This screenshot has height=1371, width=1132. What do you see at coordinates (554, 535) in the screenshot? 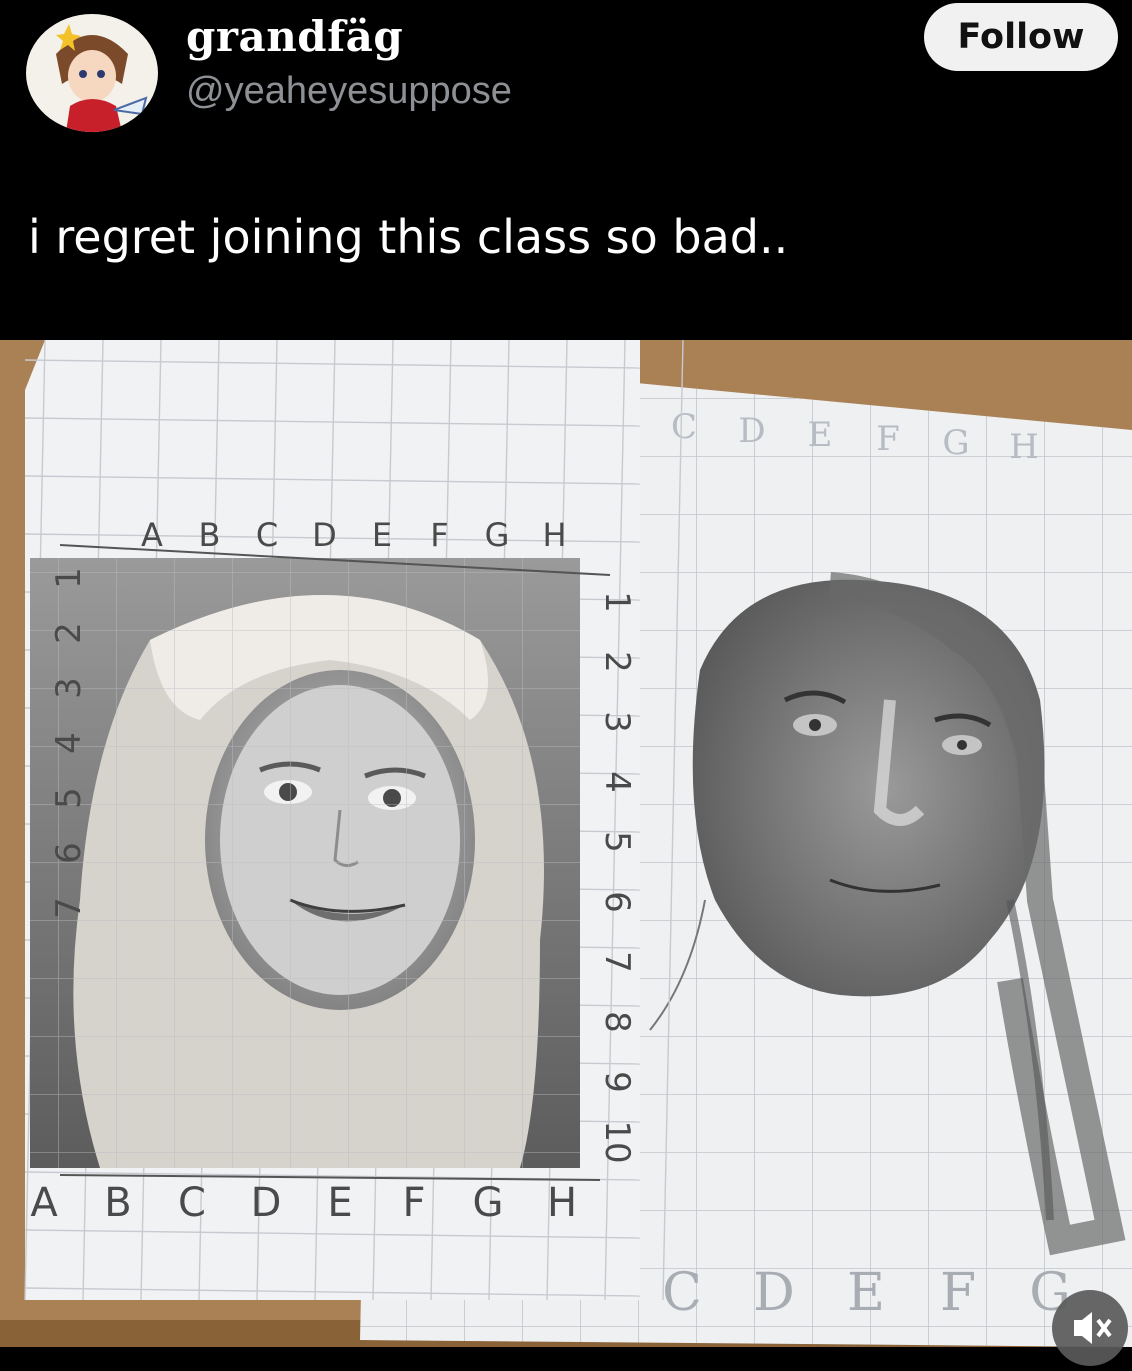
I see `ref-col-label-top: H` at bounding box center [554, 535].